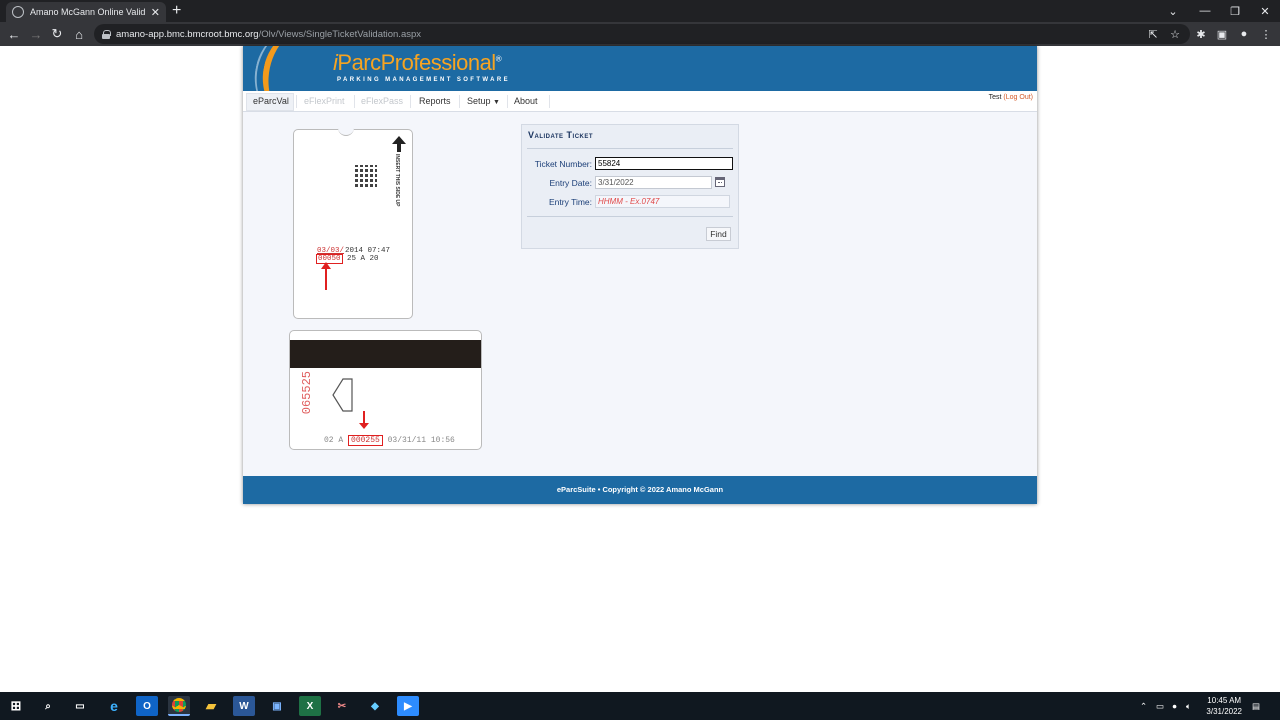  Describe the element at coordinates (79, 34) in the screenshot. I see `home-icon: ⌂` at that location.